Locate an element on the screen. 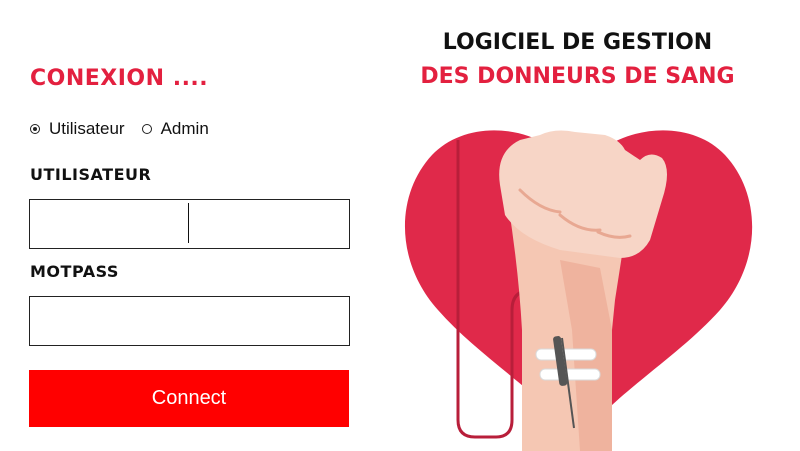 This screenshot has width=800, height=451. password-label: MOTPASS is located at coordinates (74, 271).